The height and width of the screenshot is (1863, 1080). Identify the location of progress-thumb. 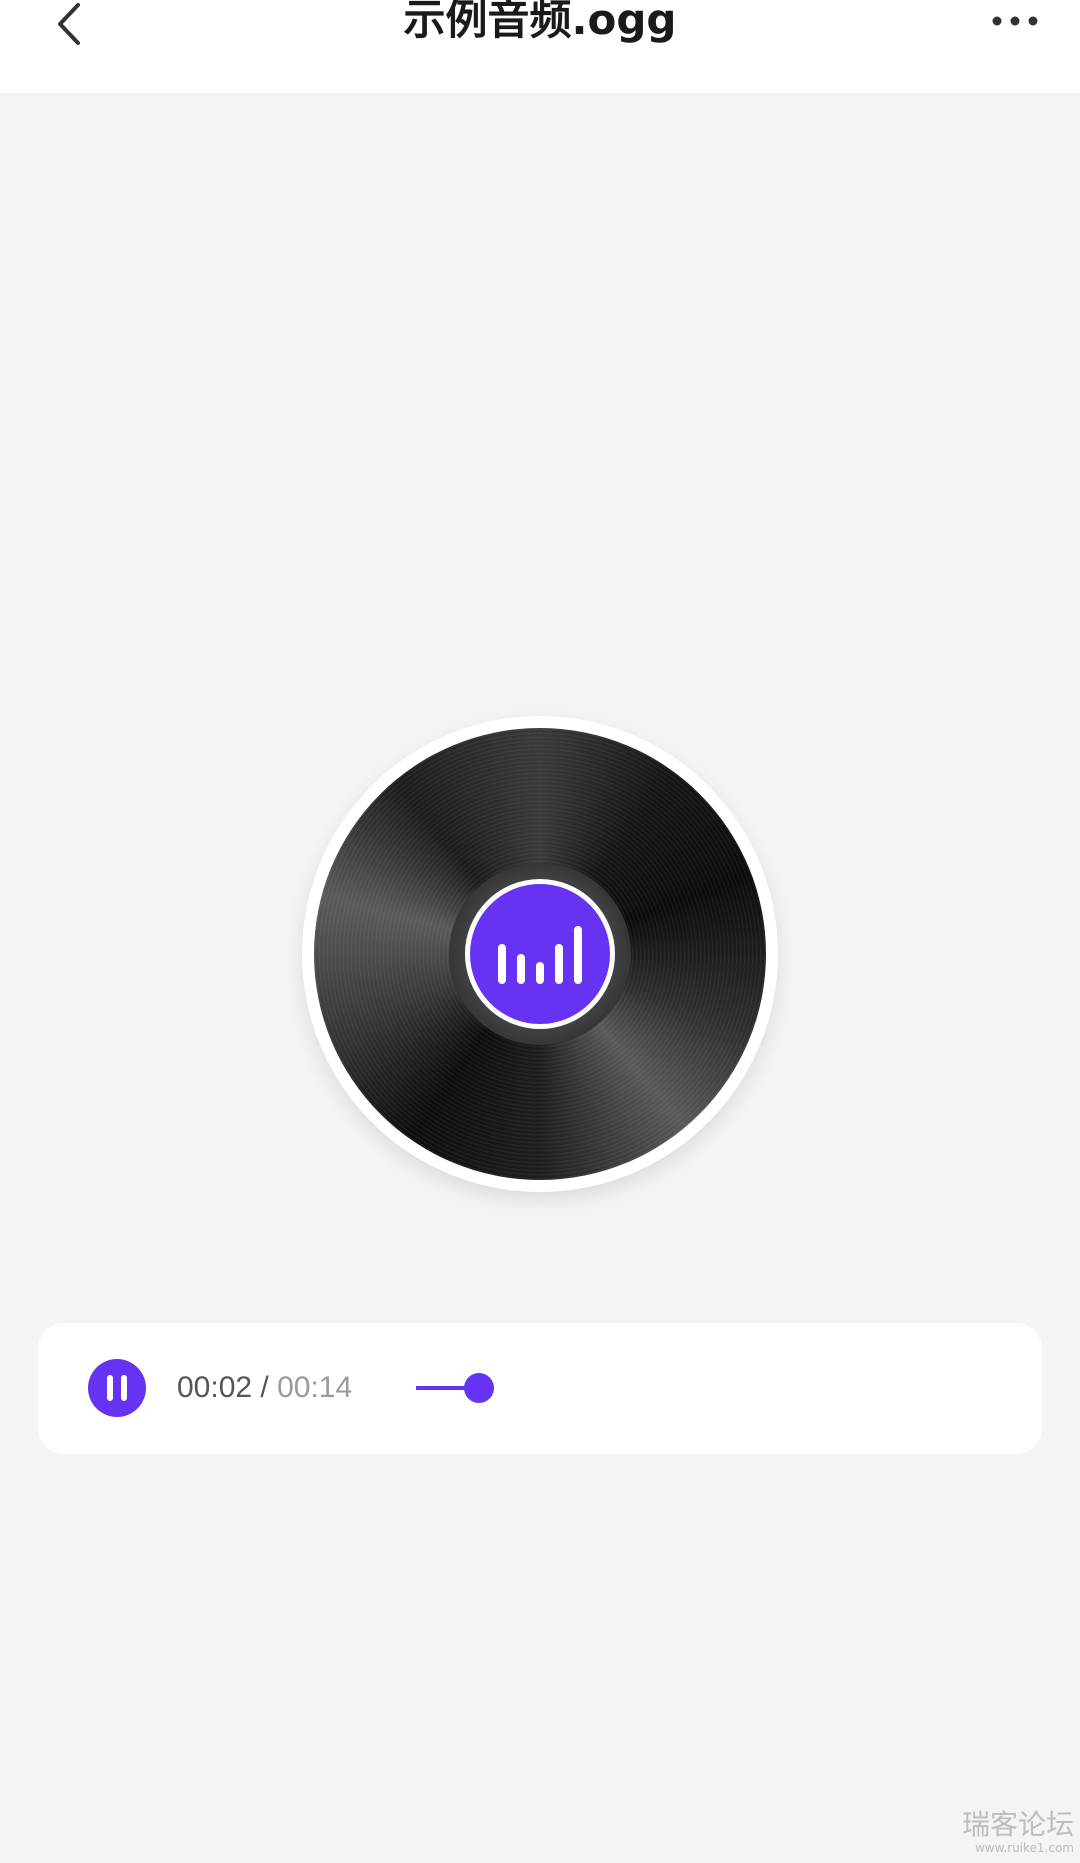
(479, 1388).